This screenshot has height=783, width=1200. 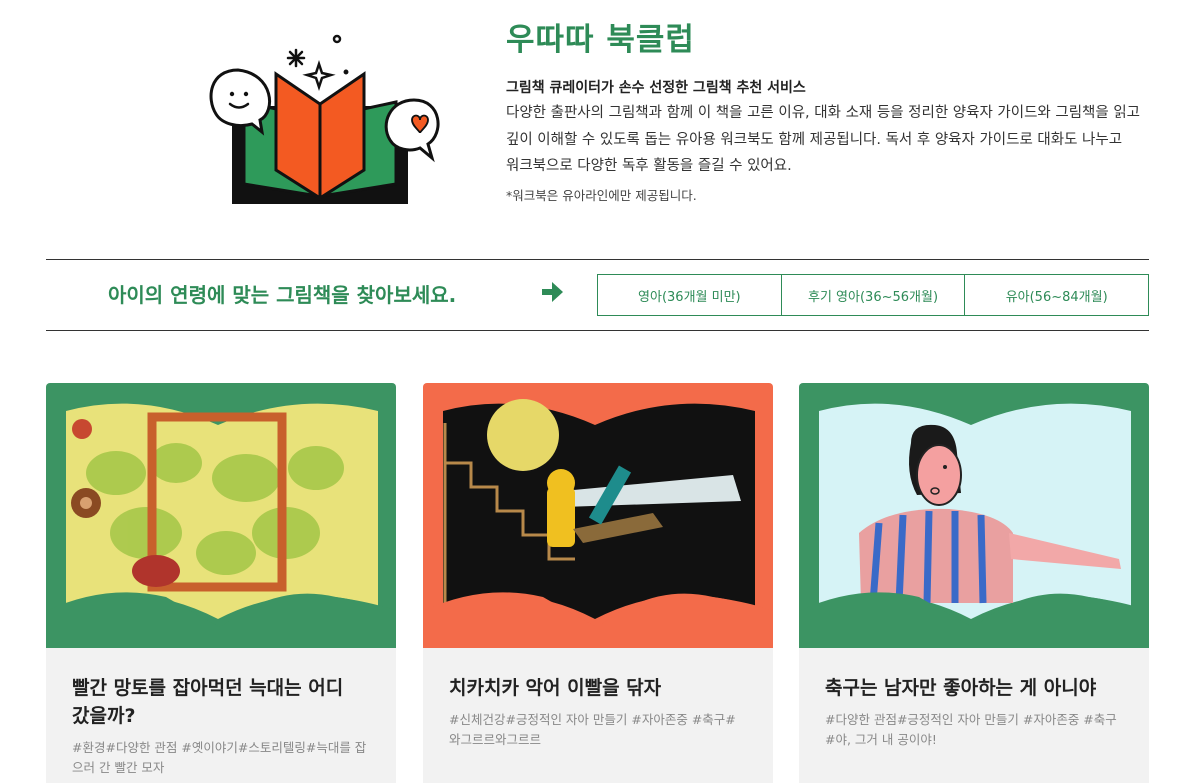 I want to click on age-tab-toddler: 유아(56~84개월), so click(x=1056, y=295).